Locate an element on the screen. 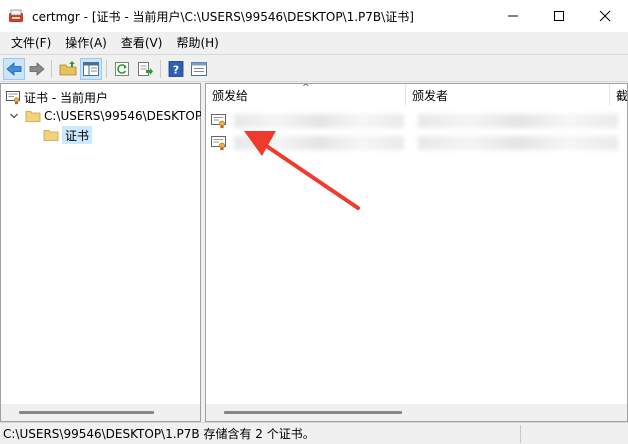 This screenshot has width=628, height=444. tree-root-label: 证书 - 当前用户 is located at coordinates (66, 97).